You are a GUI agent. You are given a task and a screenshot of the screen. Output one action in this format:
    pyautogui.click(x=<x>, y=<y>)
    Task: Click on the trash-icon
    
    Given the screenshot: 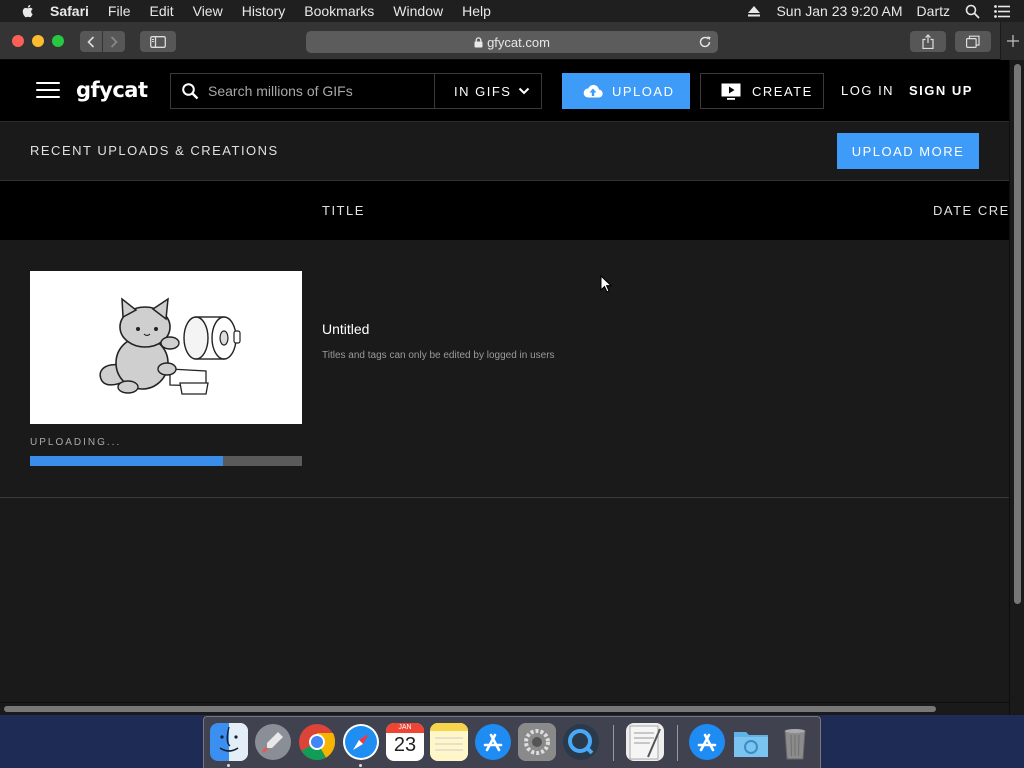 What is the action you would take?
    pyautogui.click(x=795, y=742)
    